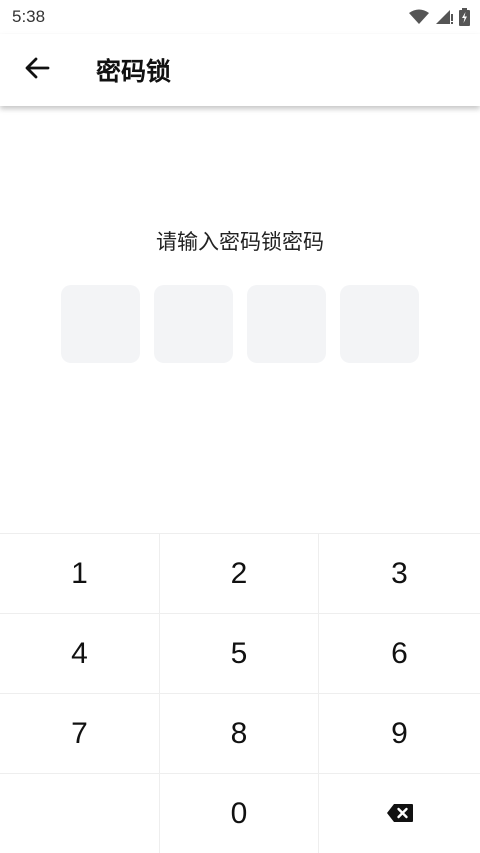 The image size is (480, 853). I want to click on key-2: 2, so click(239, 574).